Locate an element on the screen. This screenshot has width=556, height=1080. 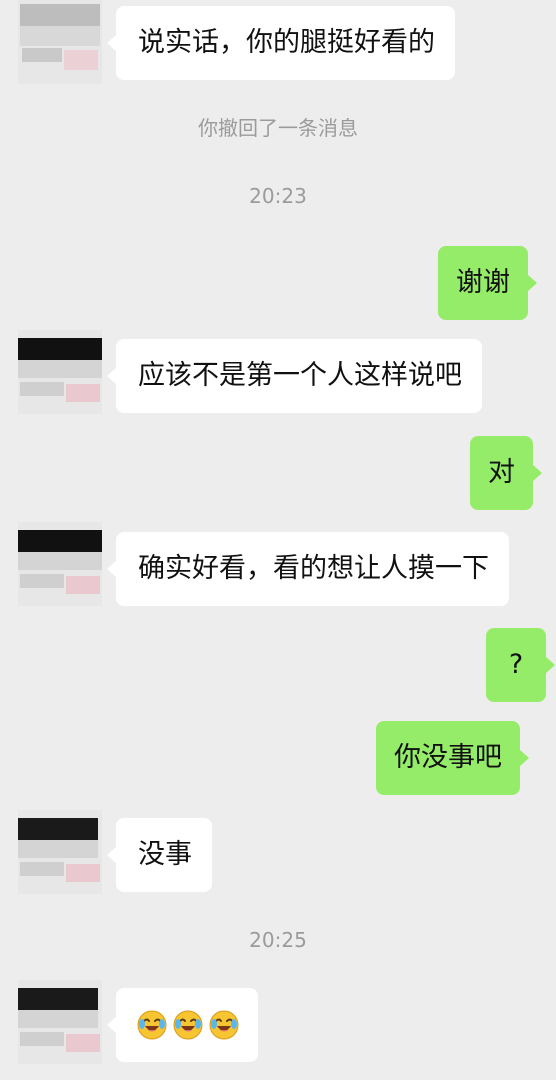
message-text: 你没事吧 is located at coordinates (448, 757).